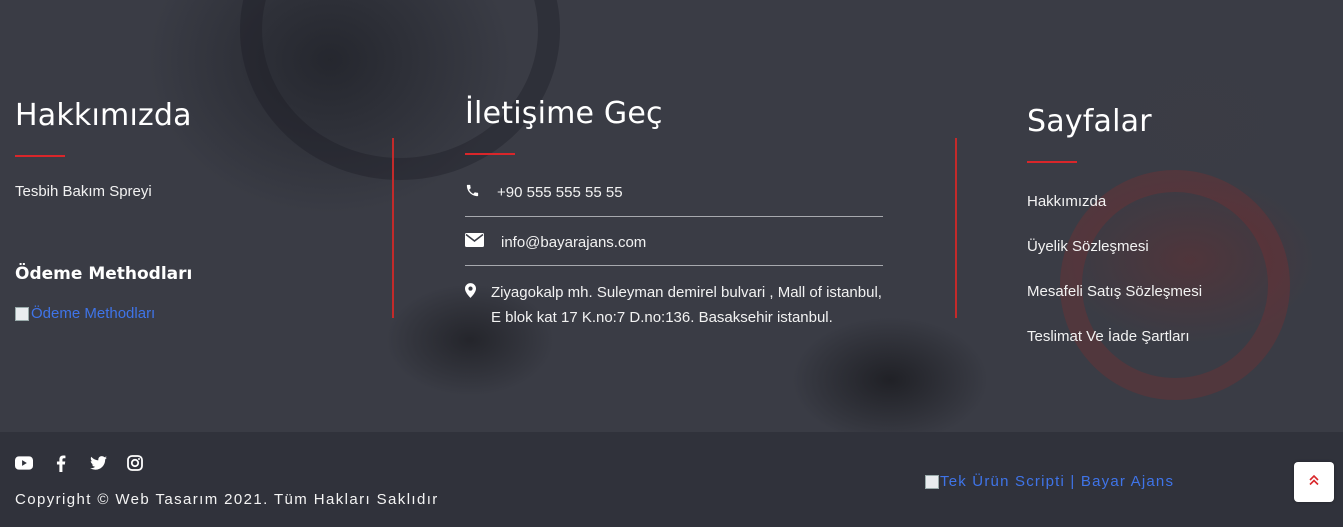 The height and width of the screenshot is (527, 1343). Describe the element at coordinates (483, 242) in the screenshot. I see `envelope-icon` at that location.